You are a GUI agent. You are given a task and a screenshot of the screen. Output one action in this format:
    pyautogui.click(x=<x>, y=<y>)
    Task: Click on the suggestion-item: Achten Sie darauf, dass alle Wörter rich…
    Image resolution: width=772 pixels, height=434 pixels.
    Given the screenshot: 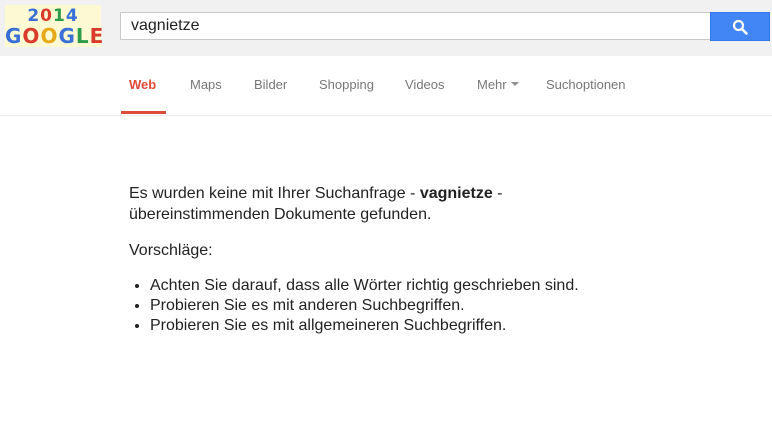 What is the action you would take?
    pyautogui.click(x=389, y=286)
    